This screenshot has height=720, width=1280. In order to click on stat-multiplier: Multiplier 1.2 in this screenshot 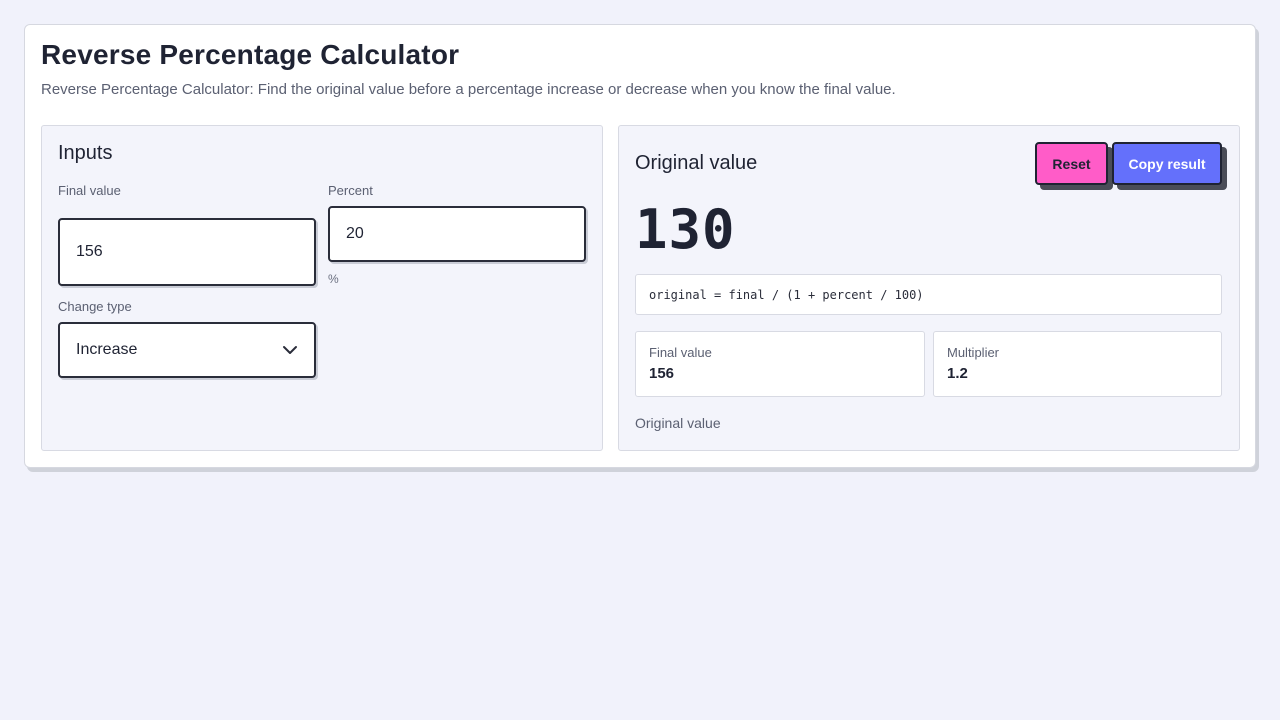, I will do `click(1077, 364)`.